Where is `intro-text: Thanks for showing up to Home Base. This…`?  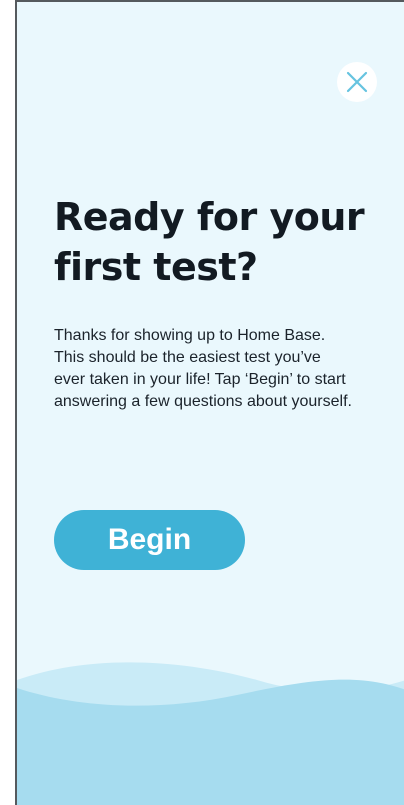
intro-text: Thanks for showing up to Home Base. This… is located at coordinates (203, 368).